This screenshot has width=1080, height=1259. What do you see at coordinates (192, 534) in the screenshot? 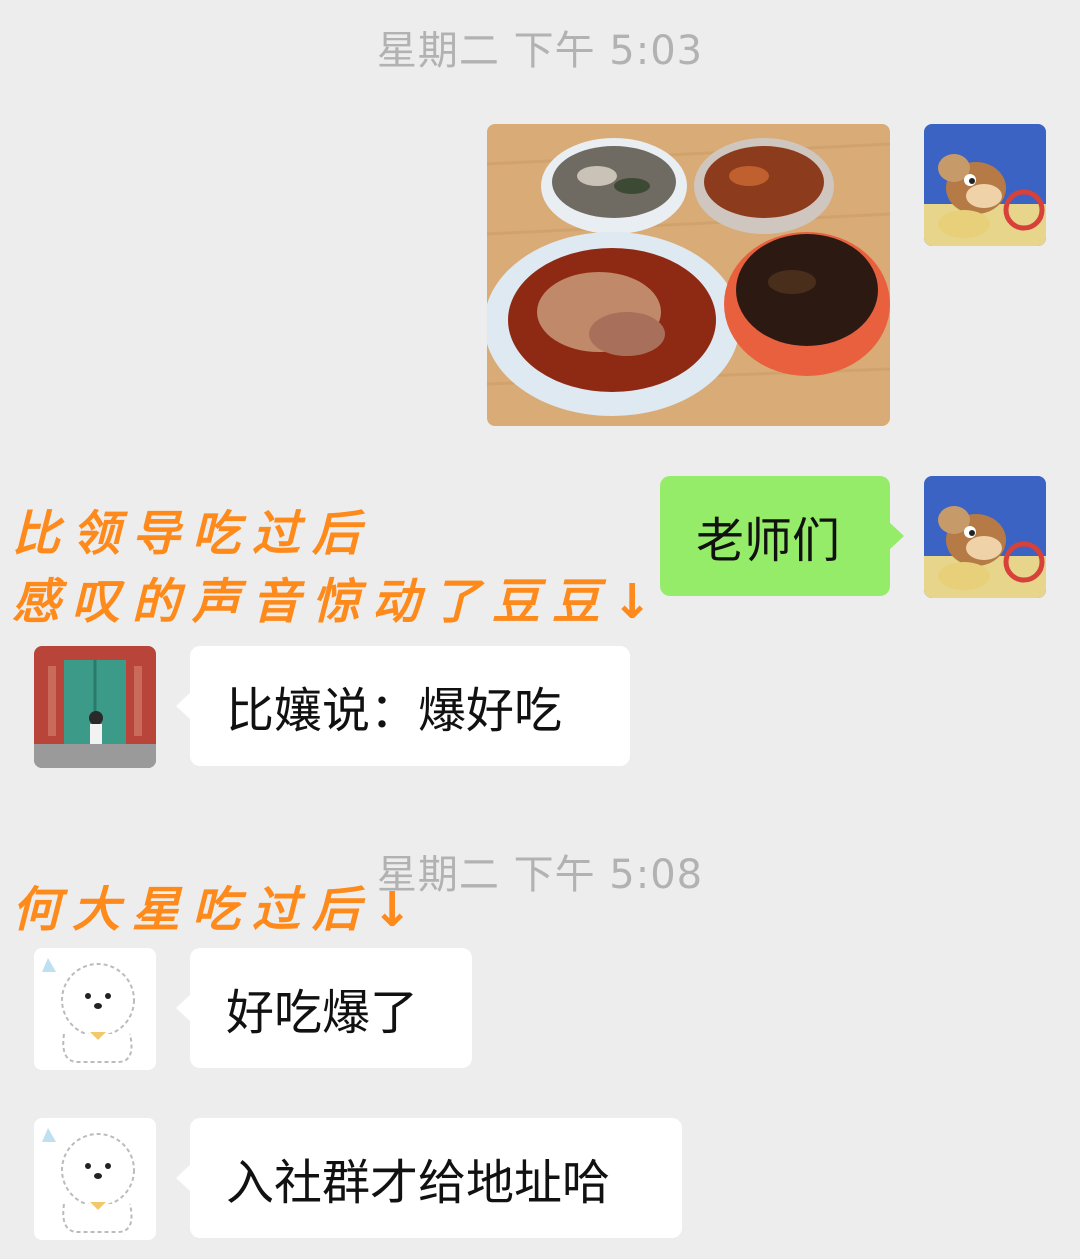
I see `caption-line: 比领导吃过后` at bounding box center [192, 534].